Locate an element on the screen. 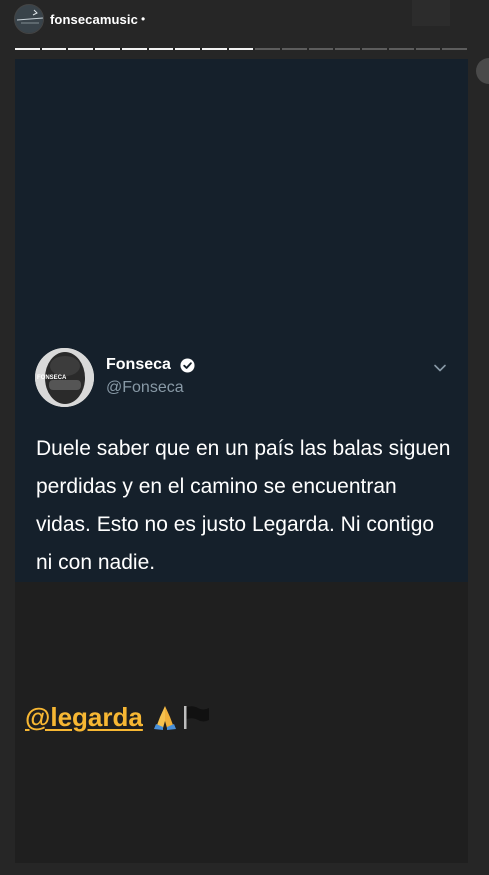 This screenshot has width=489, height=875. story-username: fonsecamusic is located at coordinates (94, 19).